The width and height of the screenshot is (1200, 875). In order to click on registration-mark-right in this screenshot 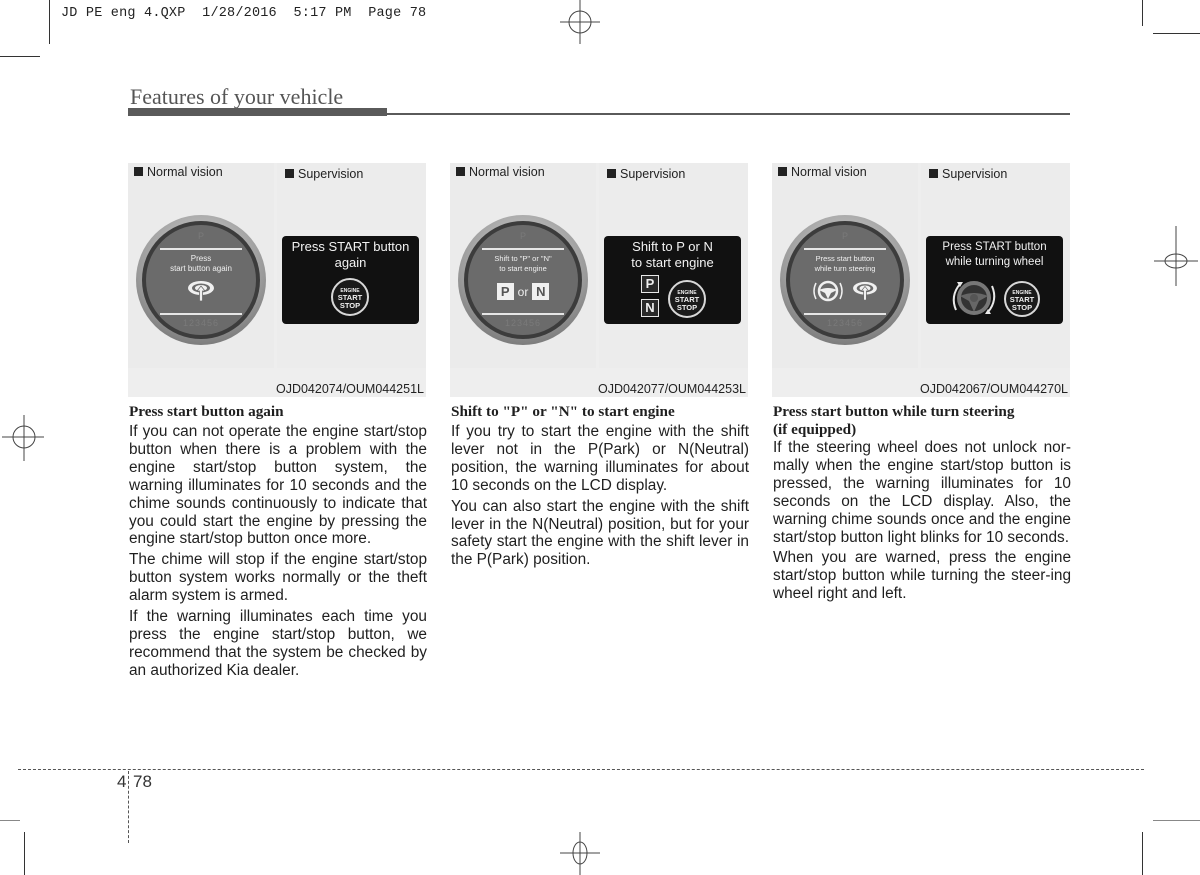, I will do `click(1176, 256)`.